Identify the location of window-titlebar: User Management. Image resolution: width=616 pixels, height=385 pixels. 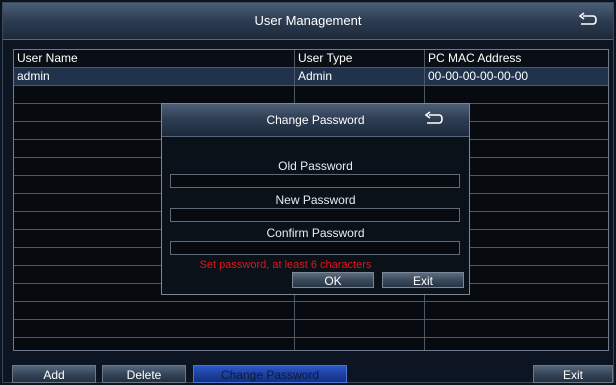
(308, 21).